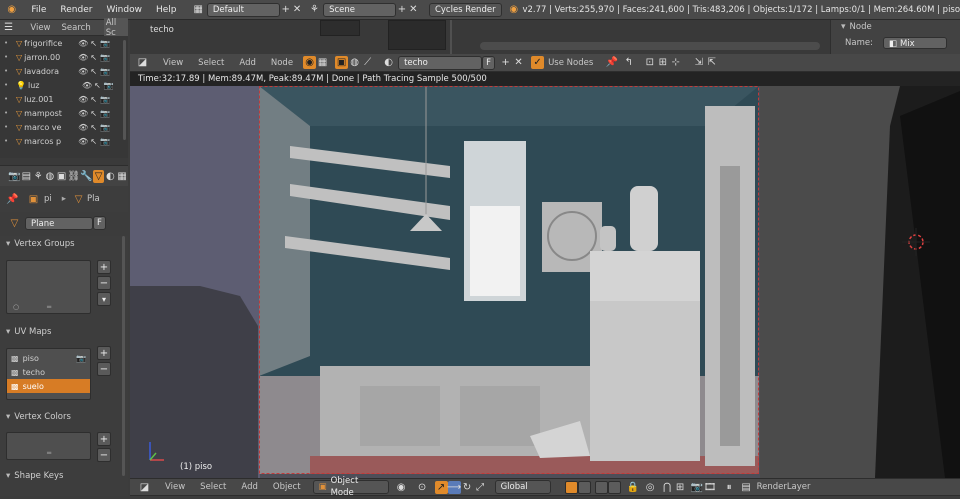 This screenshot has width=960, height=499. I want to click on outliner-item: • ▽ luz.001 👁 ↖ 📷, so click(64, 99).